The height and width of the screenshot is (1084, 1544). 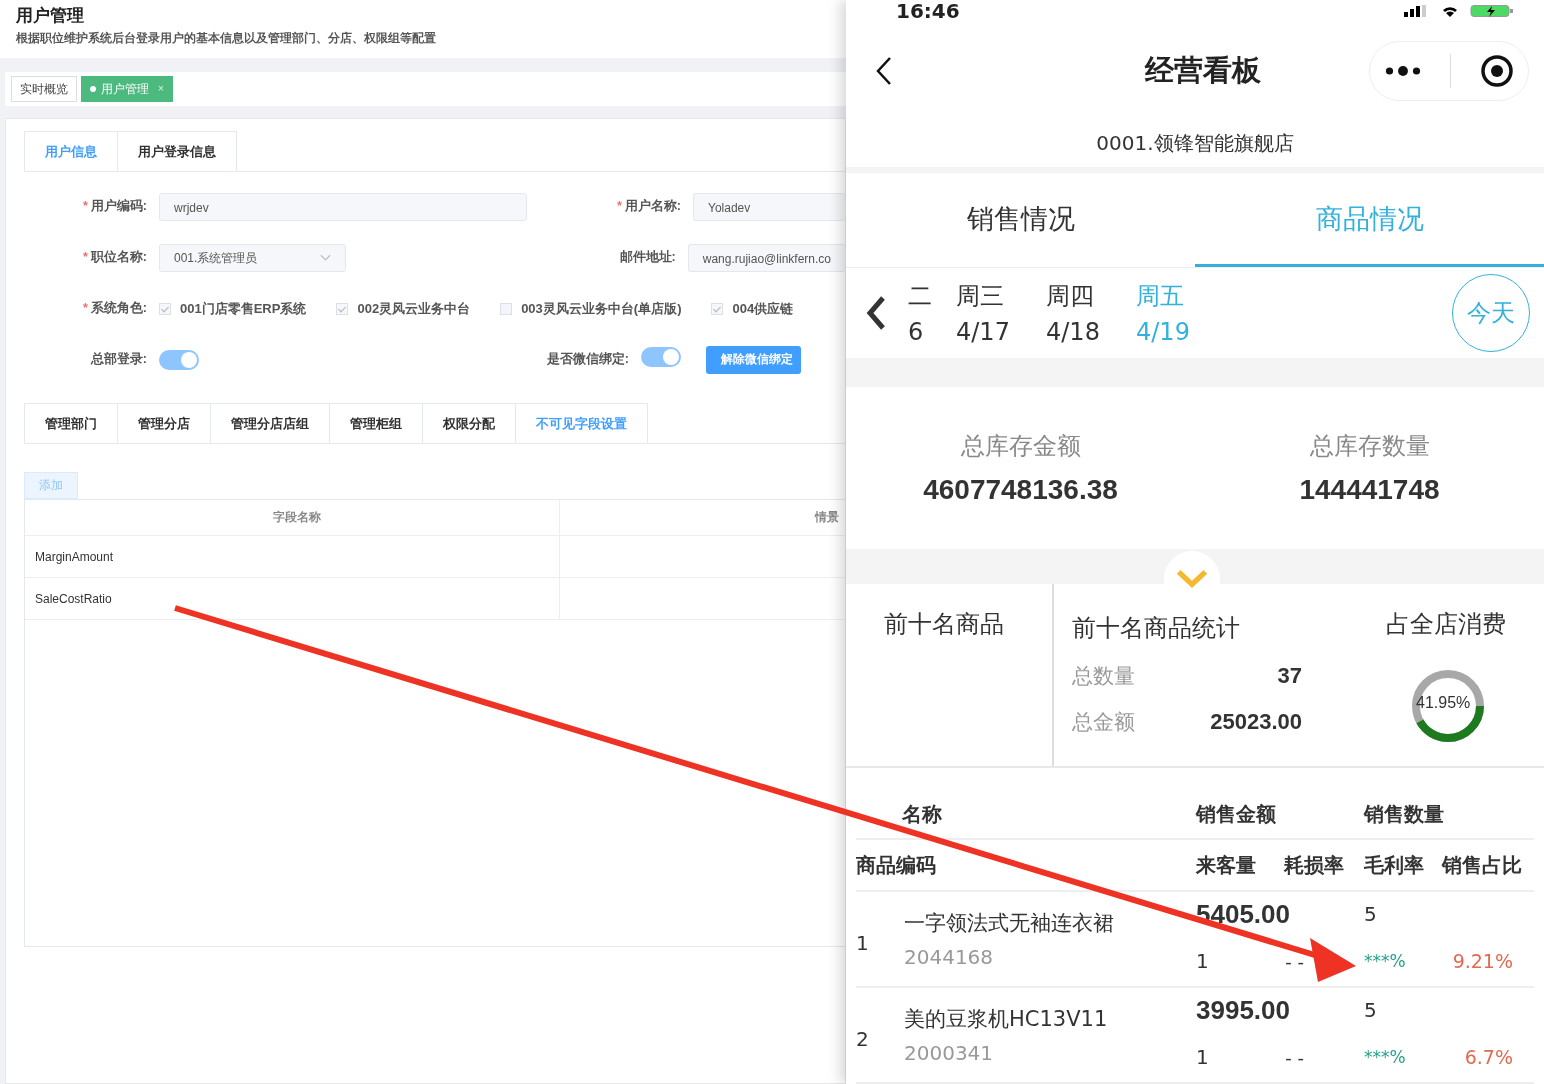 I want to click on tab: 管理分店店组, so click(x=270, y=423).